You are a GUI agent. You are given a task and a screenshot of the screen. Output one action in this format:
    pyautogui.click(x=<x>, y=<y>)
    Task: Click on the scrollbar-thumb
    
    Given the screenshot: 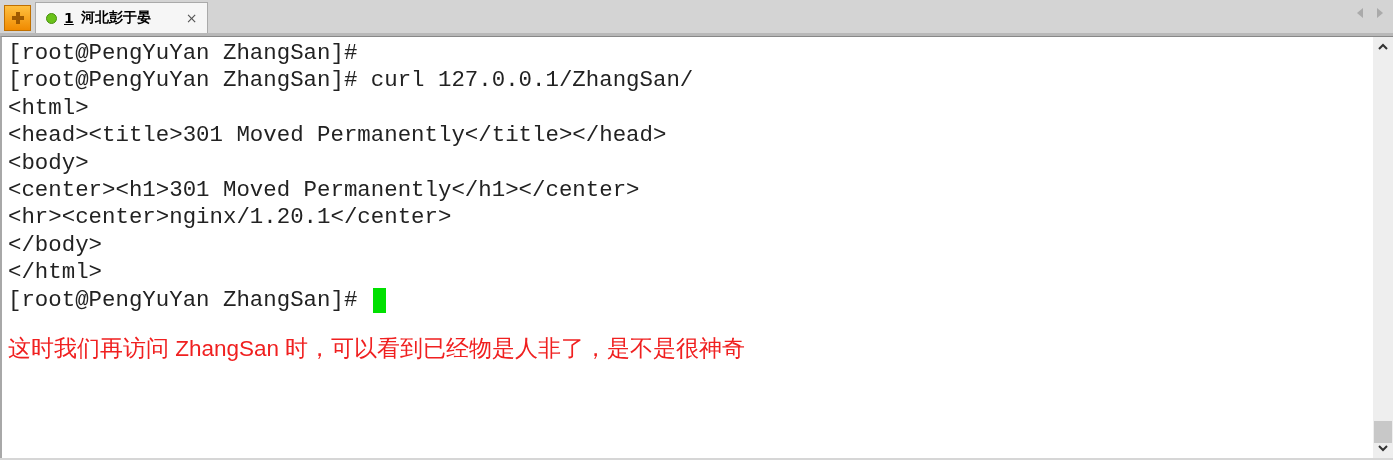 What is the action you would take?
    pyautogui.click(x=1383, y=432)
    